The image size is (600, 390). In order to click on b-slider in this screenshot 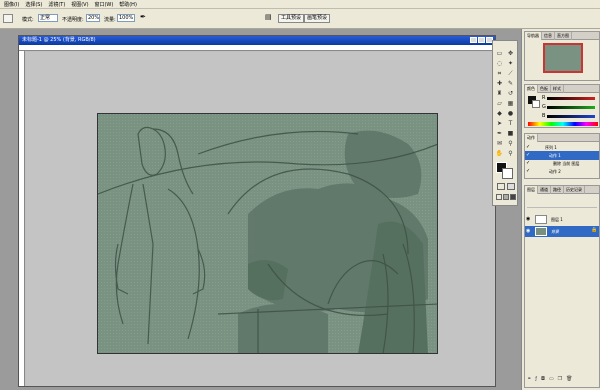, I will do `click(571, 116)`.